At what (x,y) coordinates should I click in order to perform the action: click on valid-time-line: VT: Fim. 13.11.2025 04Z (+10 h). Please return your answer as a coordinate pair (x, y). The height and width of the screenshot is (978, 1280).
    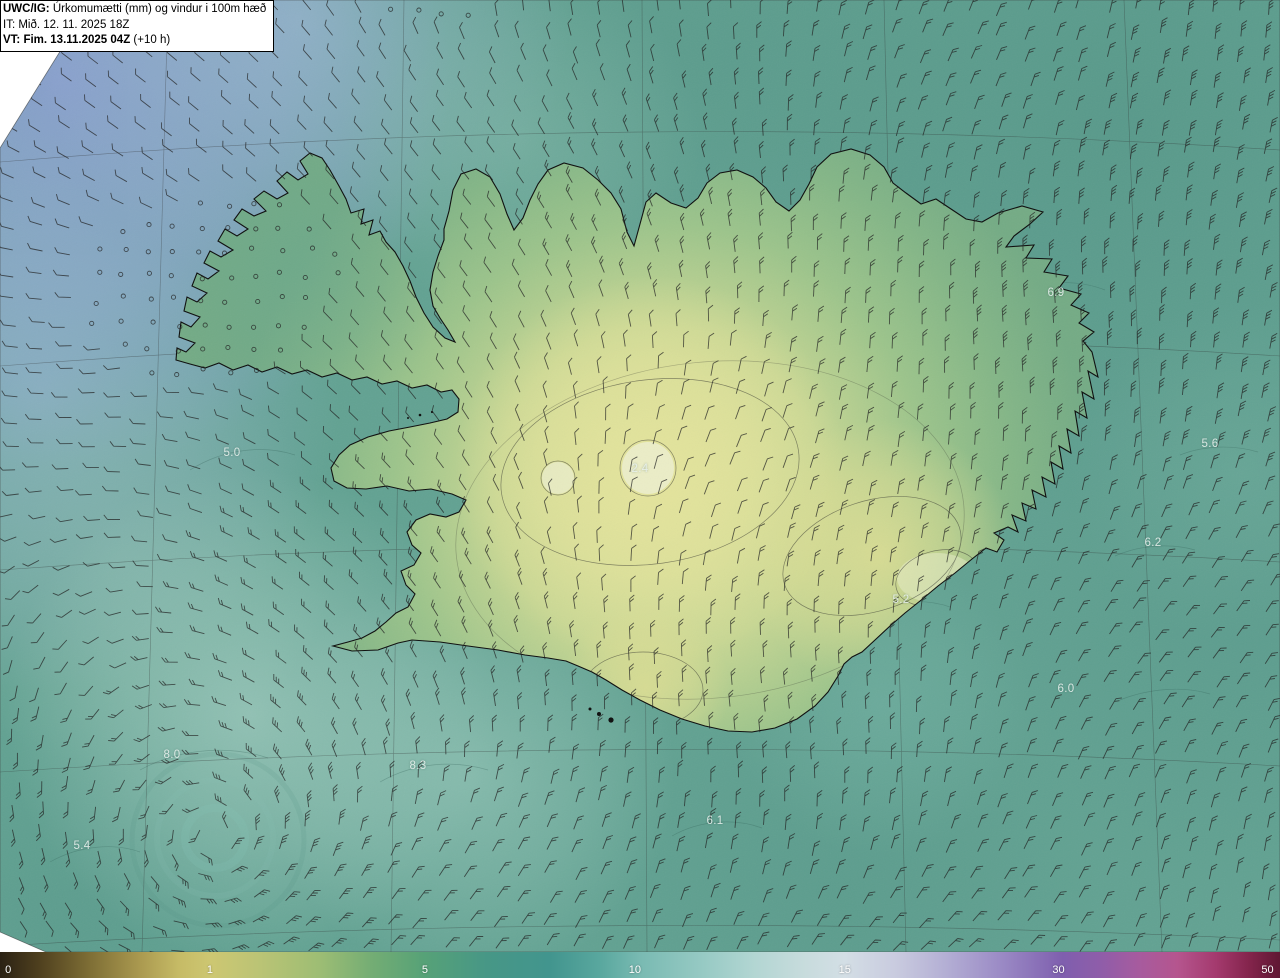
    Looking at the image, I should click on (134, 41).